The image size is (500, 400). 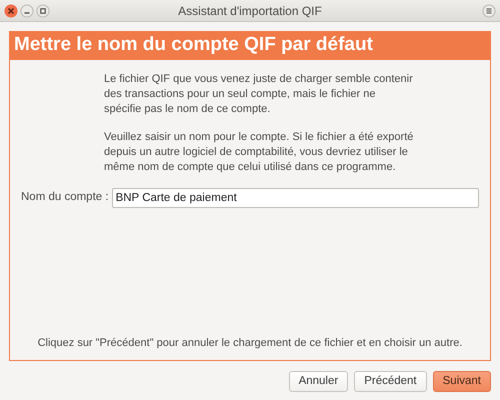 What do you see at coordinates (43, 11) in the screenshot?
I see `maximize-icon` at bounding box center [43, 11].